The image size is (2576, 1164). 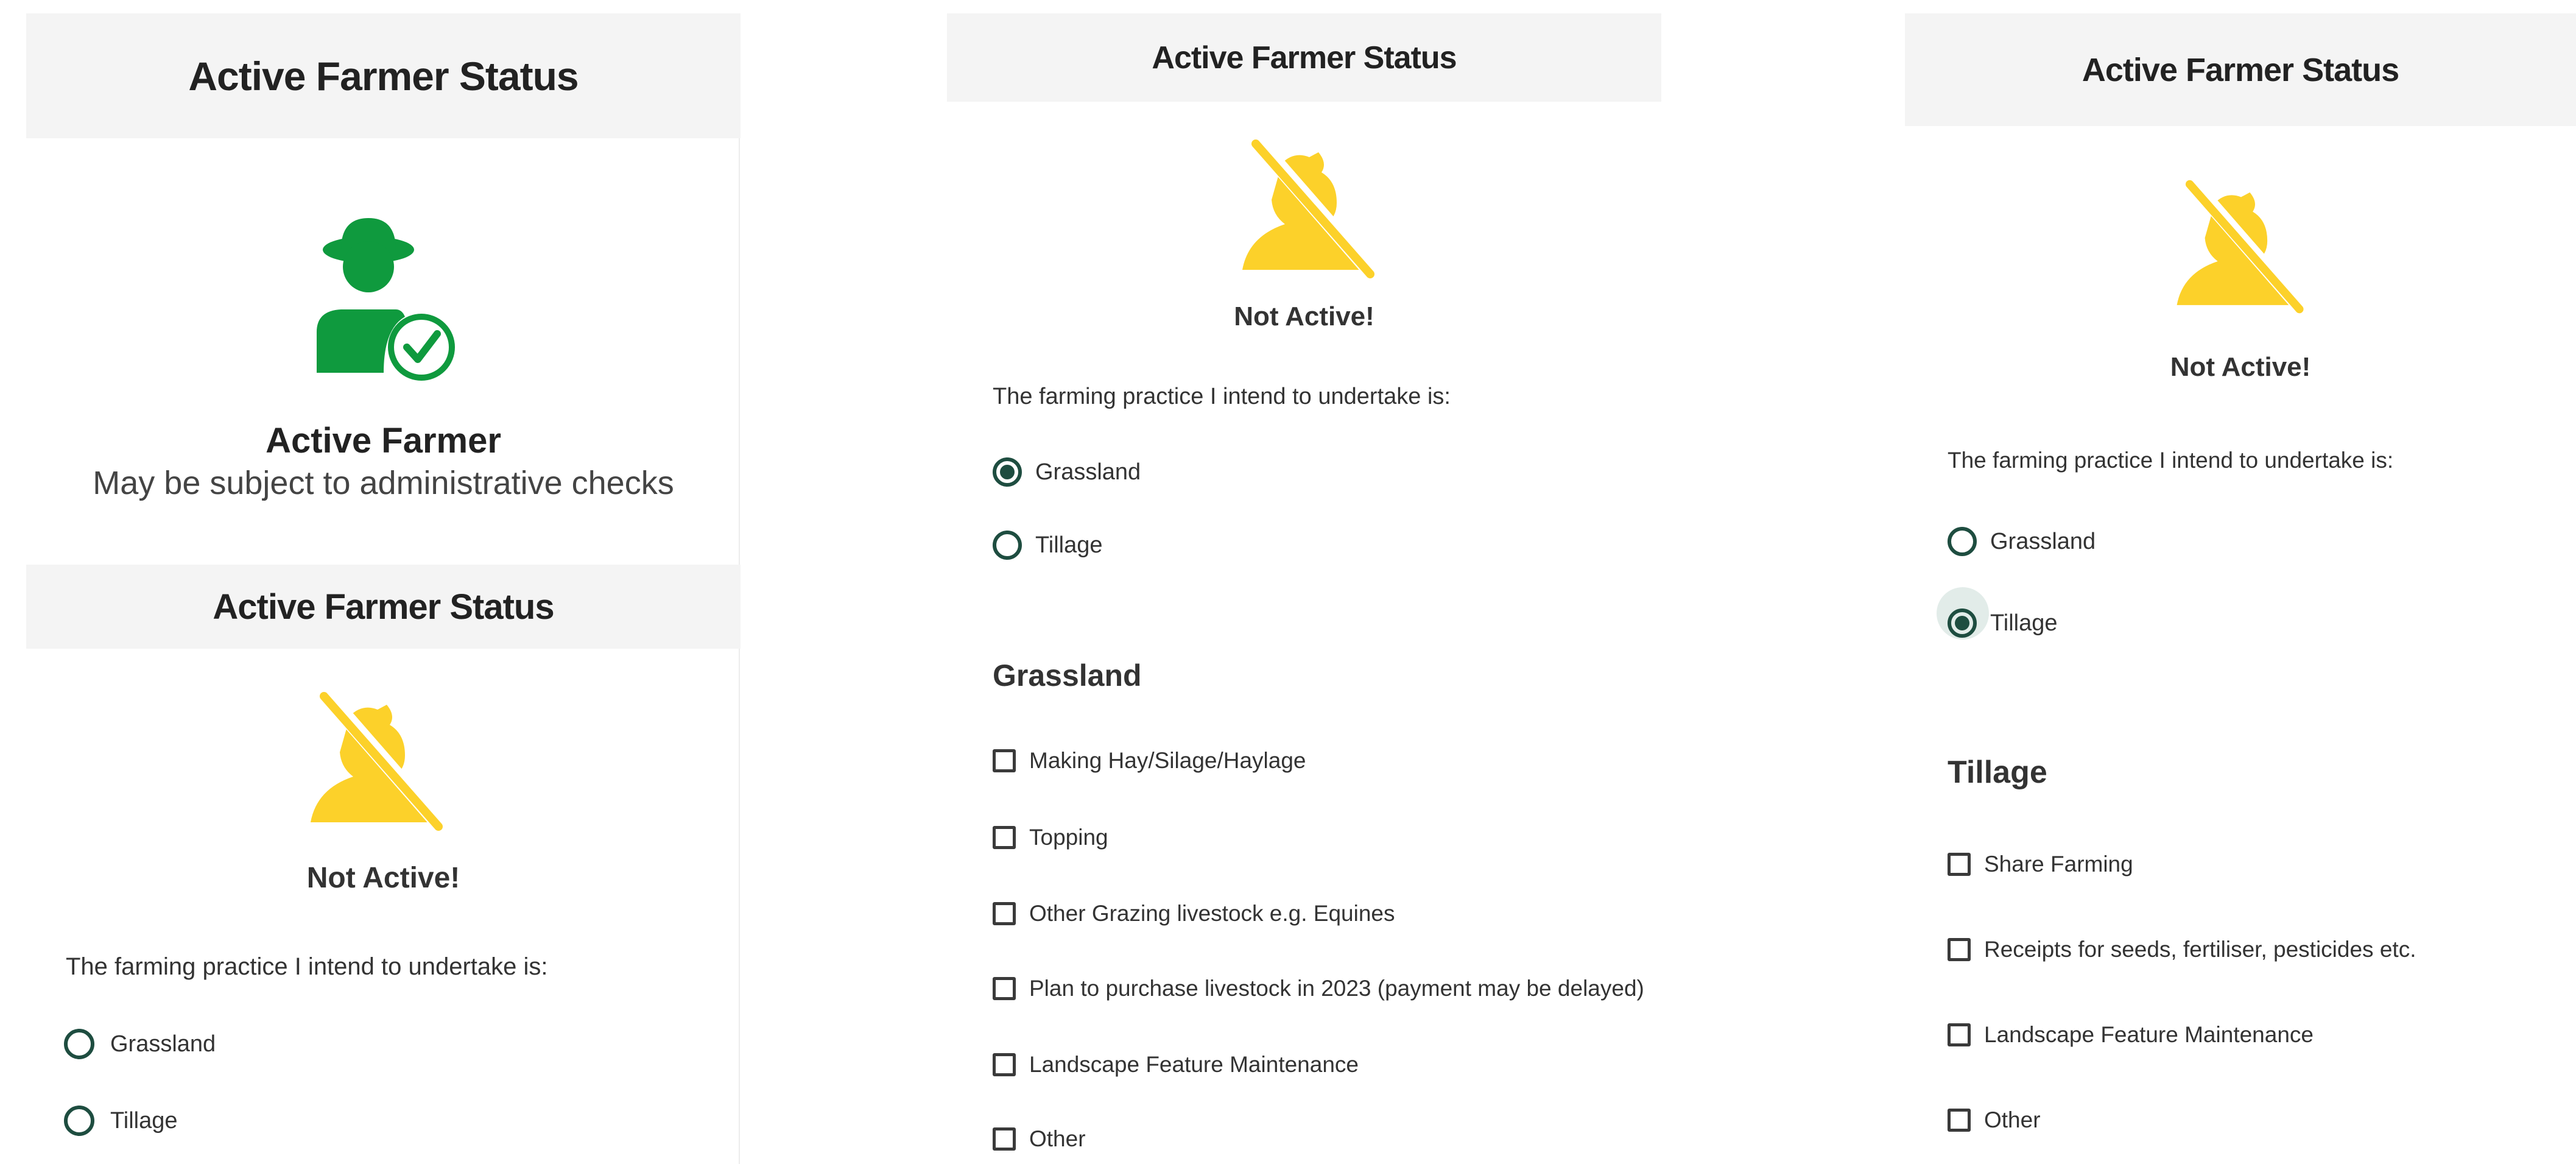 I want to click on section-title: Tillage, so click(x=1997, y=772).